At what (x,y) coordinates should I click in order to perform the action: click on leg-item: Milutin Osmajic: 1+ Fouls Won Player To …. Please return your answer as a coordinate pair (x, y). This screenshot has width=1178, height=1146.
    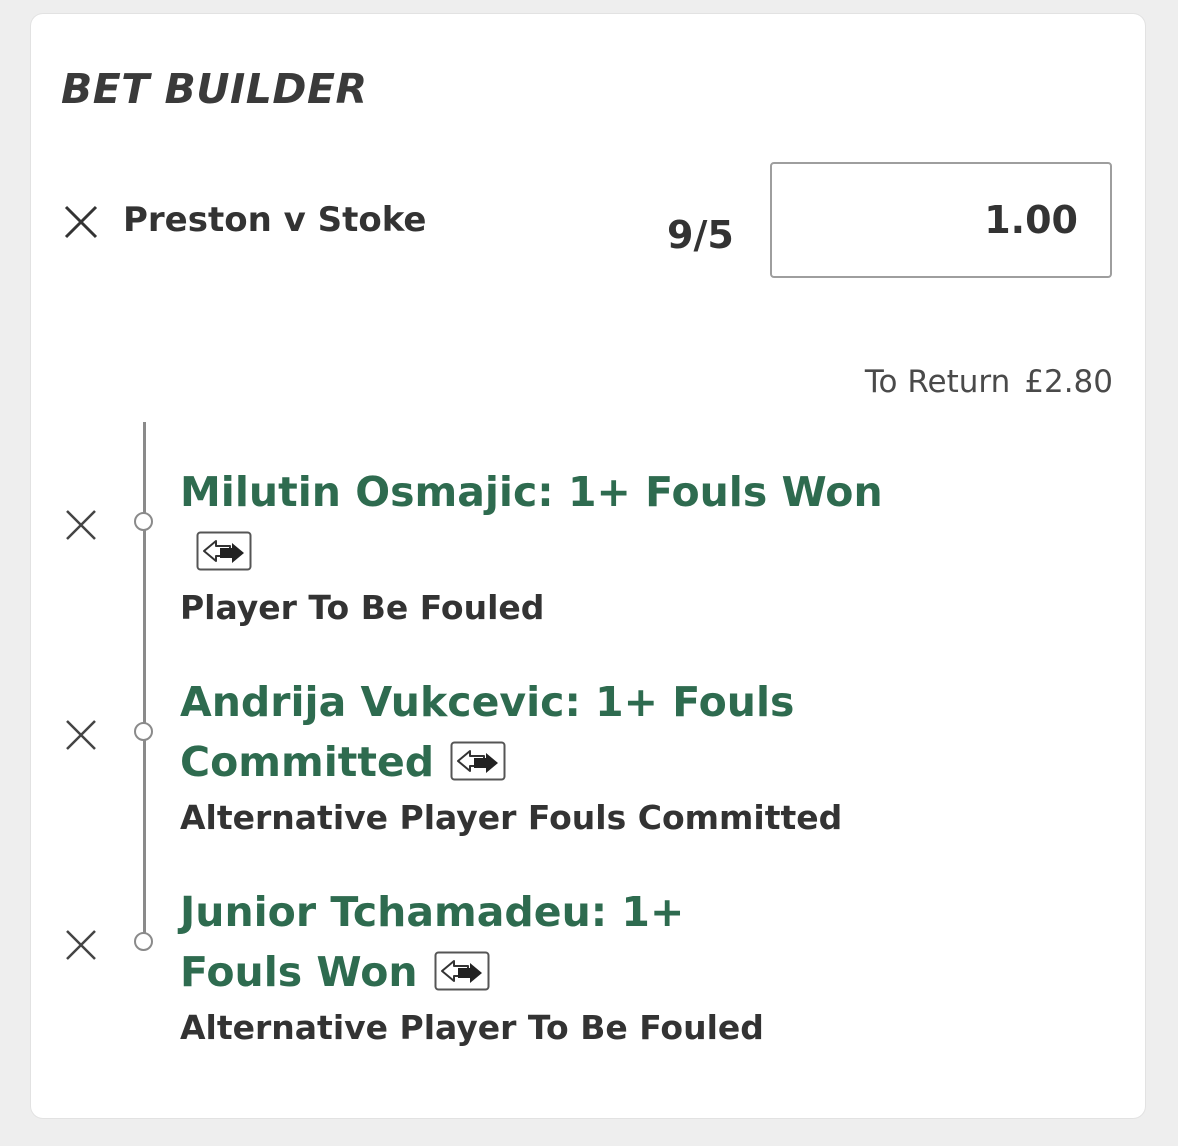
    Looking at the image, I should click on (540, 545).